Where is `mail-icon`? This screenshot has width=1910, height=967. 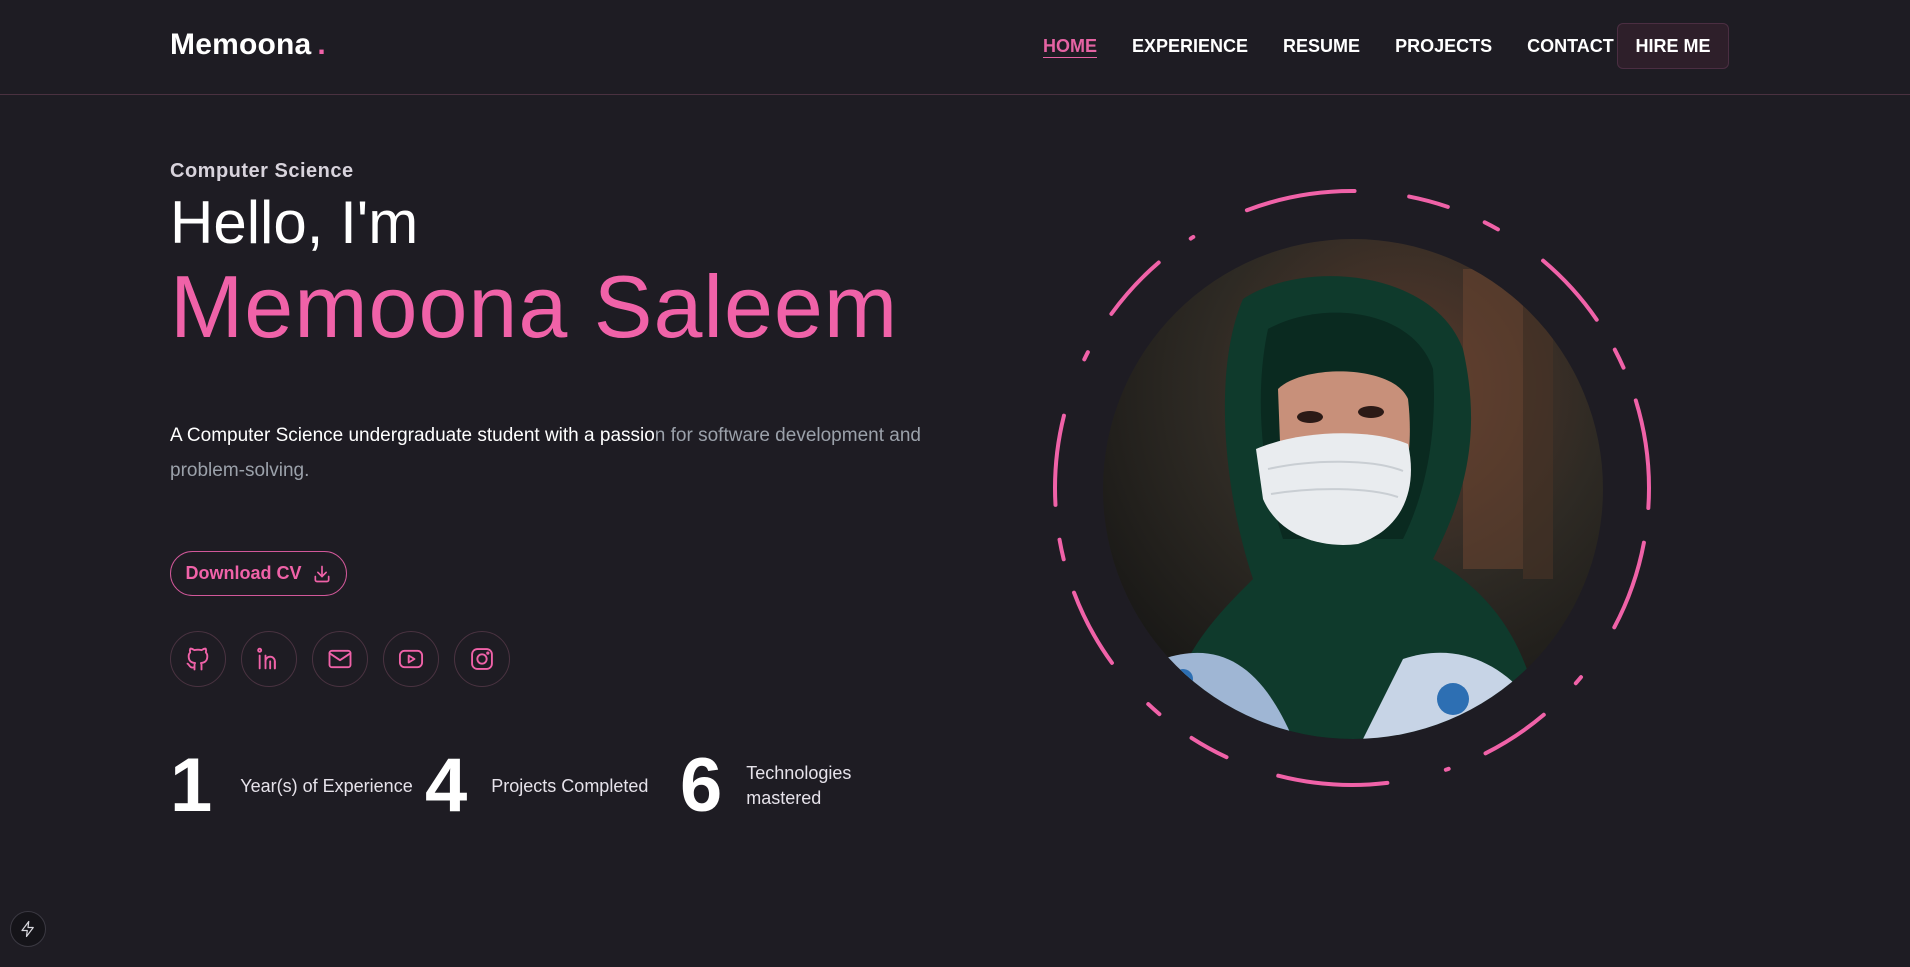 mail-icon is located at coordinates (340, 659).